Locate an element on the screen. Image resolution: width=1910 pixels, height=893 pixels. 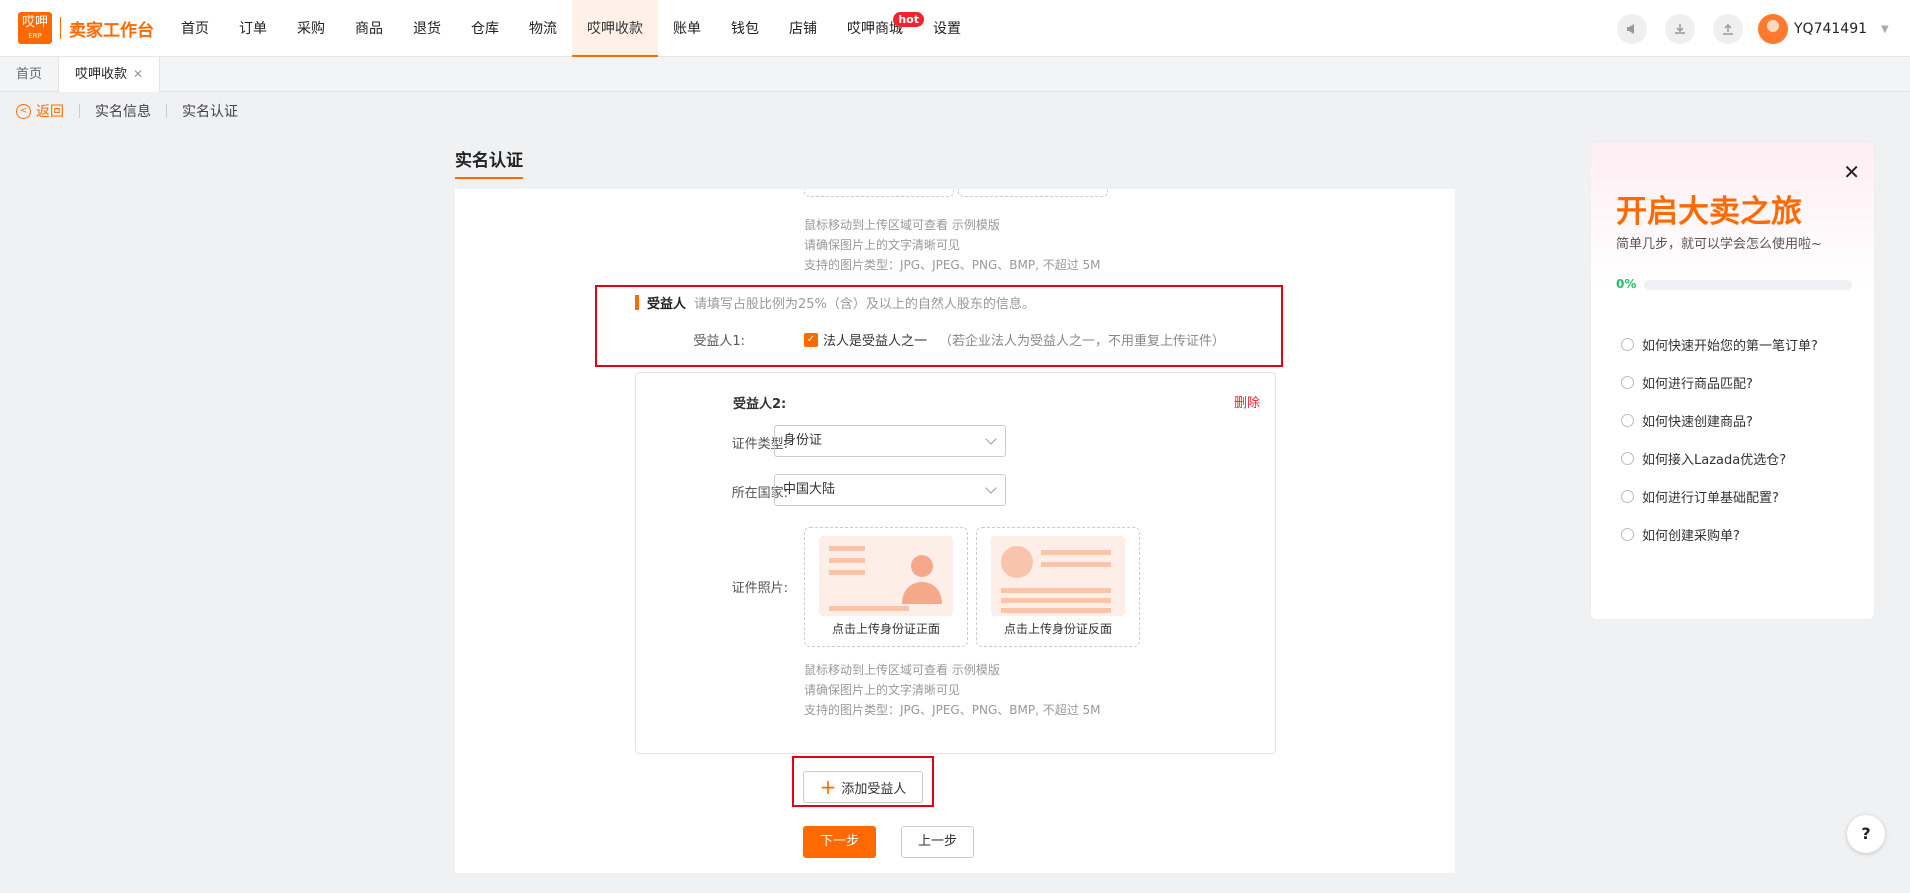
avatar is located at coordinates (1773, 29).